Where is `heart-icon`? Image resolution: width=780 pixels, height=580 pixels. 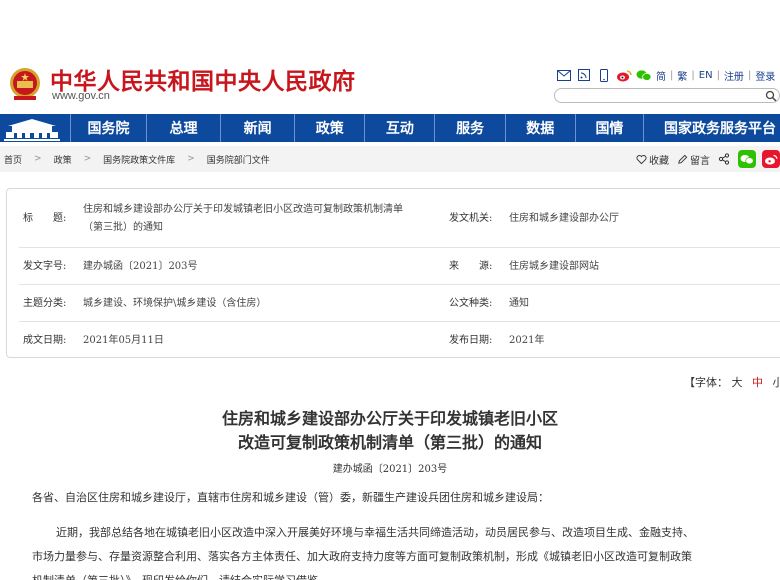 heart-icon is located at coordinates (641, 159).